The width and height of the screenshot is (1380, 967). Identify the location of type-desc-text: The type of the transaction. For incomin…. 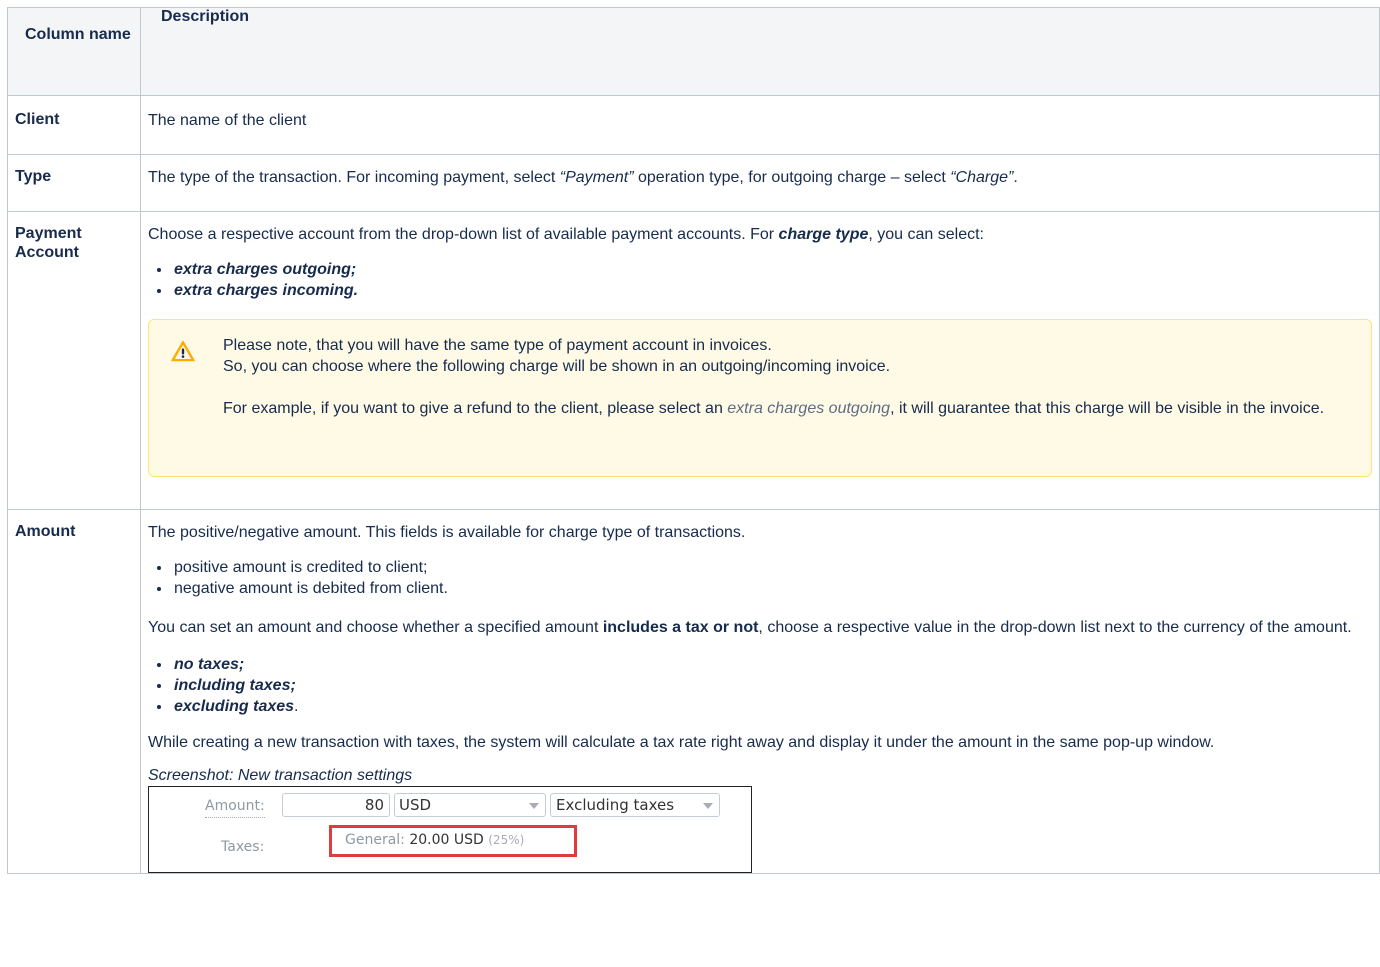
(354, 177).